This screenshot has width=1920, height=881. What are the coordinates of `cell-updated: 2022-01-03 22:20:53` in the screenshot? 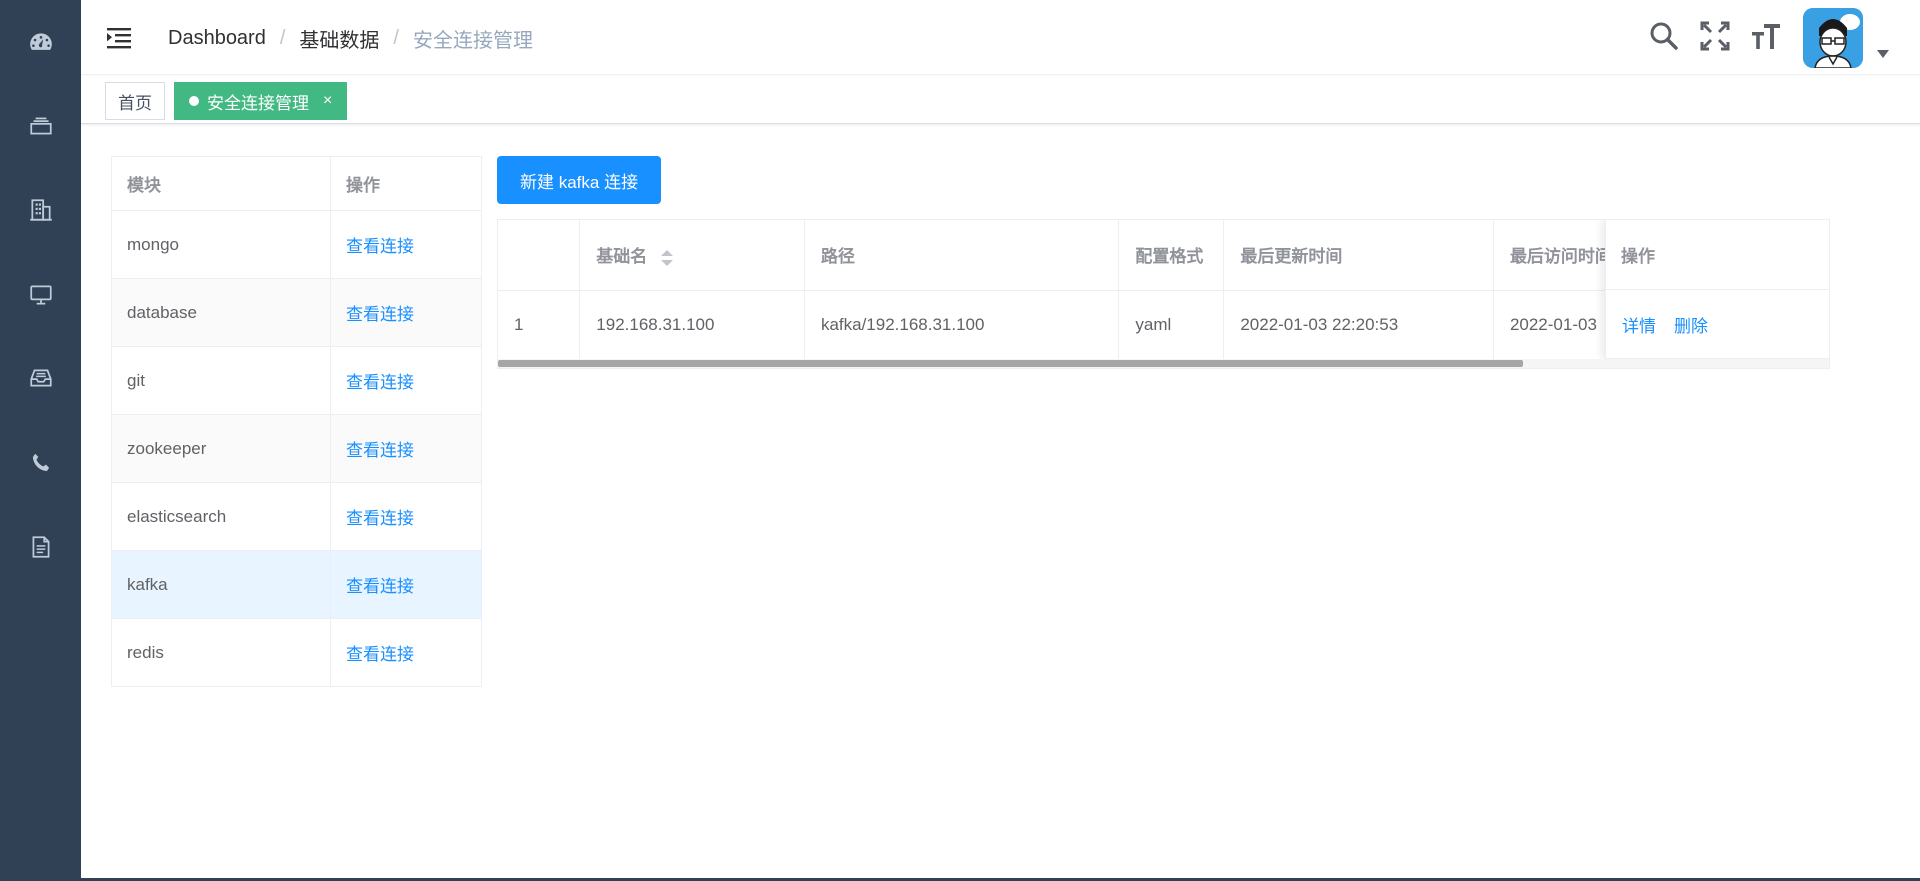 It's located at (1358, 325).